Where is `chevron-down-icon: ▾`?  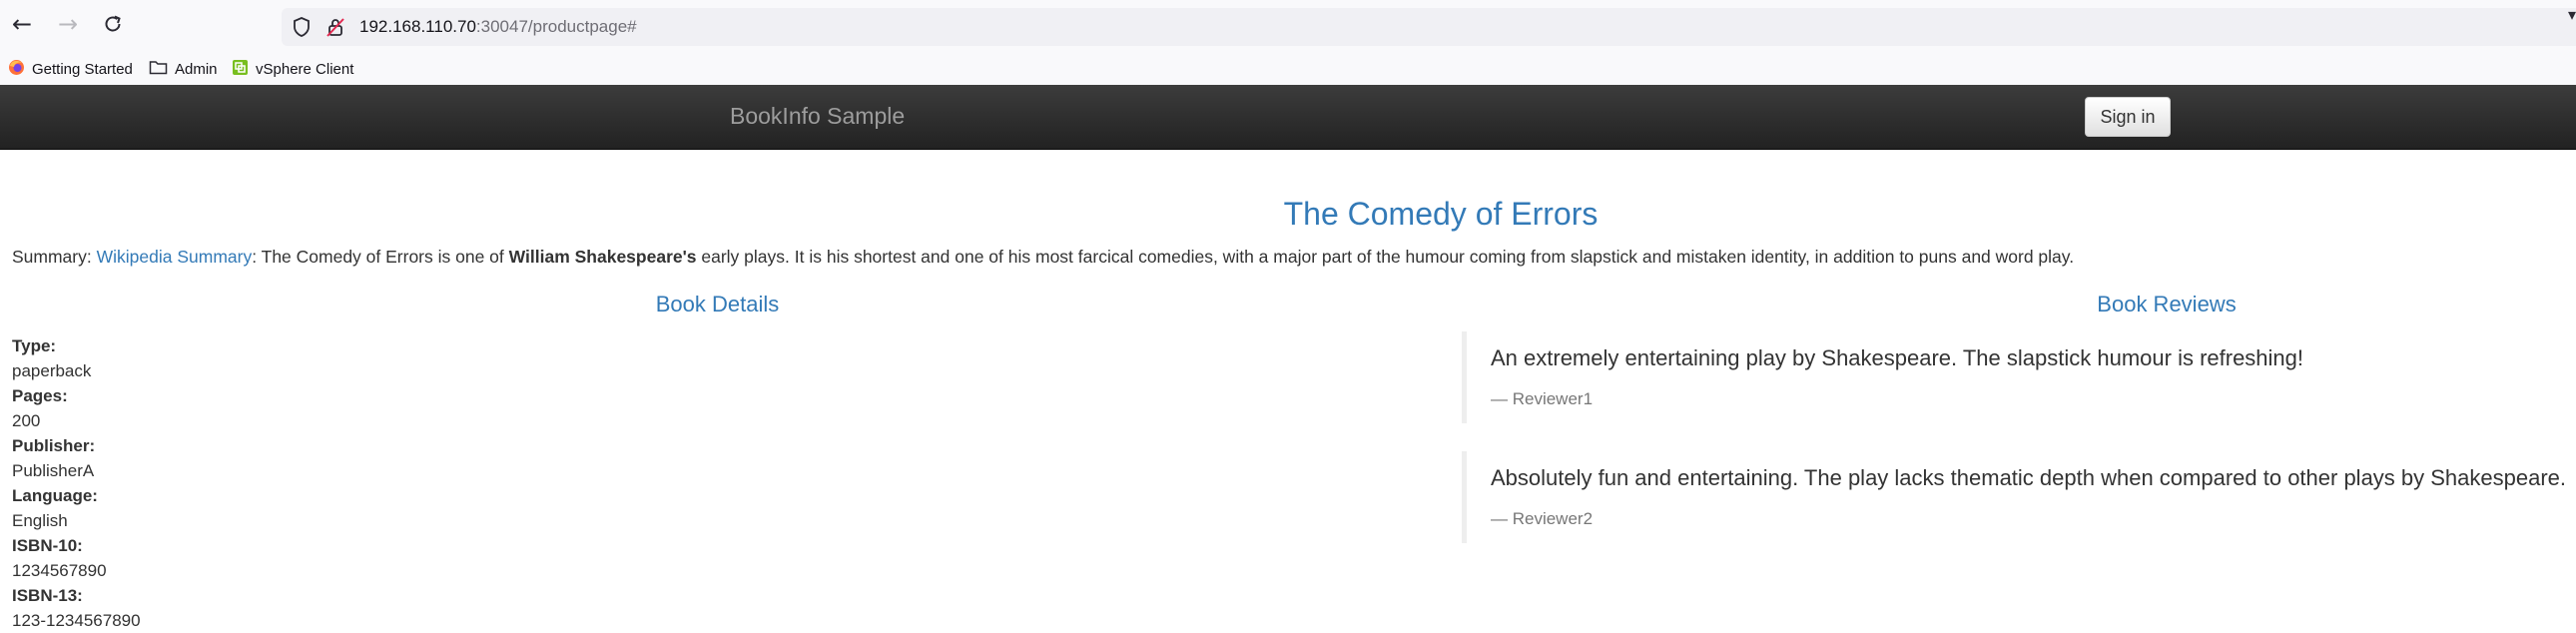 chevron-down-icon: ▾ is located at coordinates (2572, 15).